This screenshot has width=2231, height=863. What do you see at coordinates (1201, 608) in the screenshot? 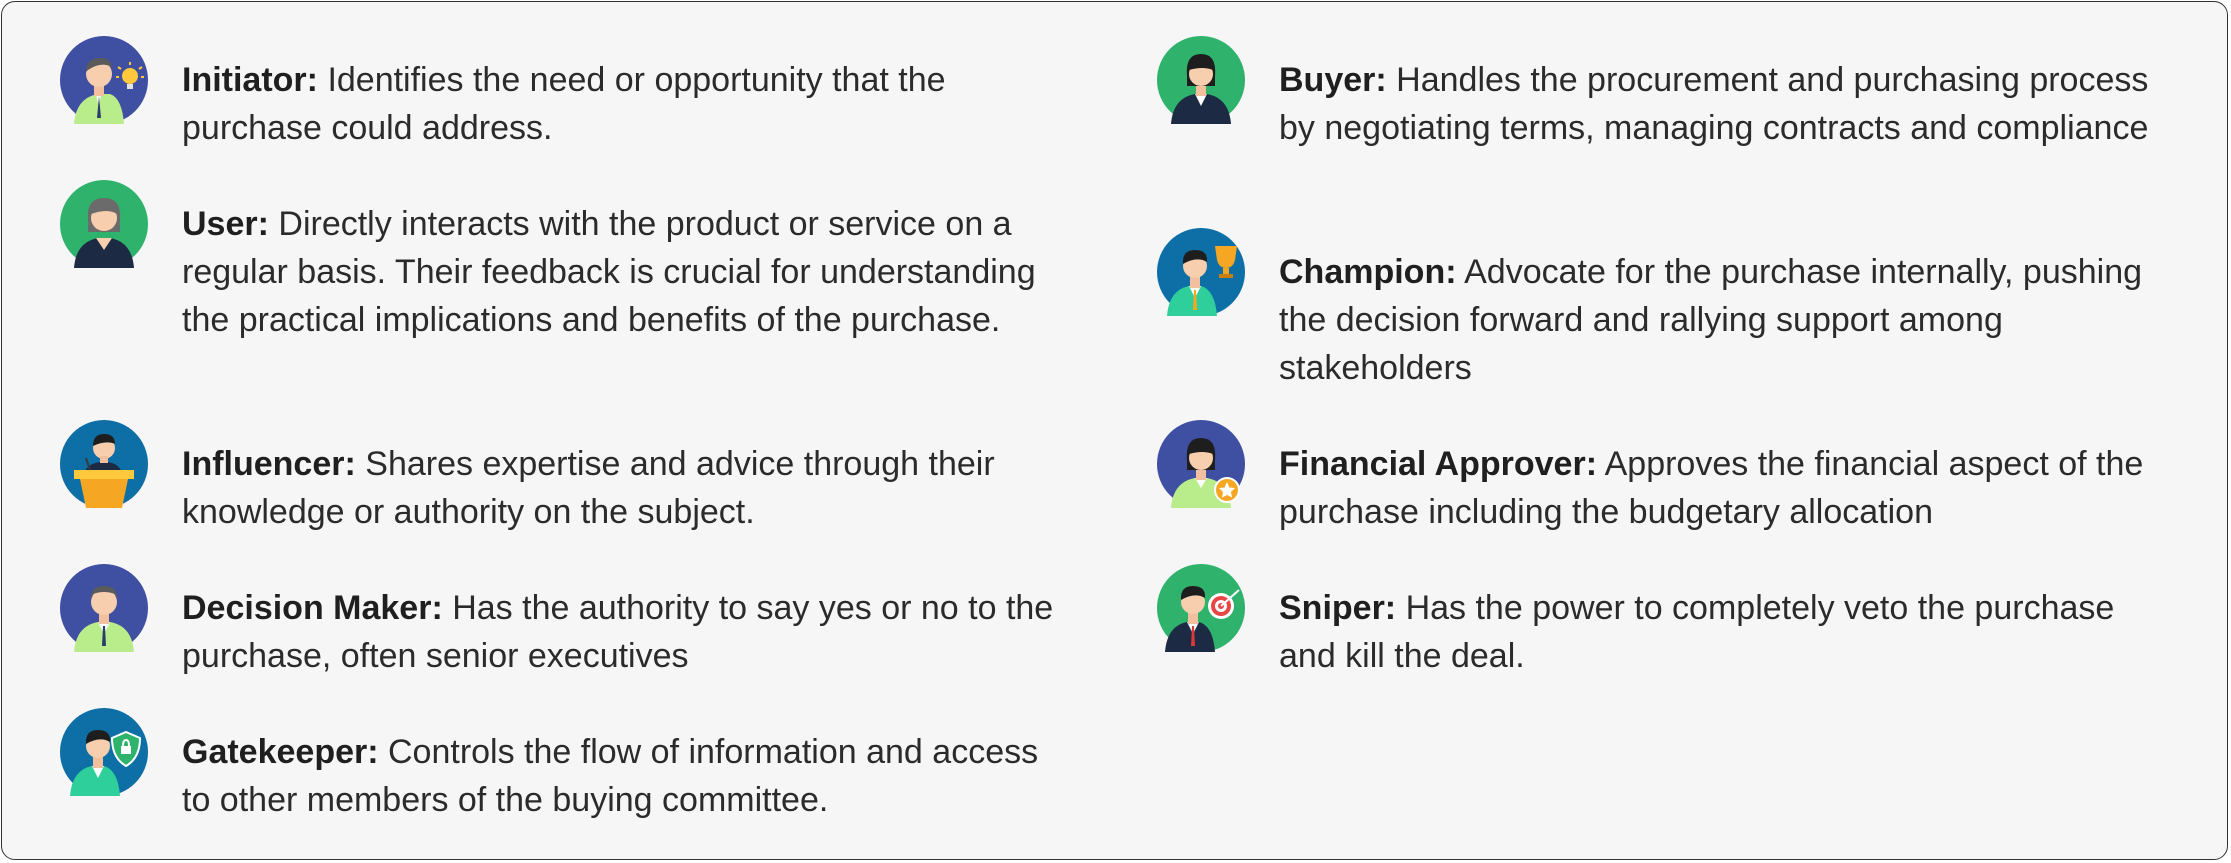
I see `sniper-target-avatar-icon` at bounding box center [1201, 608].